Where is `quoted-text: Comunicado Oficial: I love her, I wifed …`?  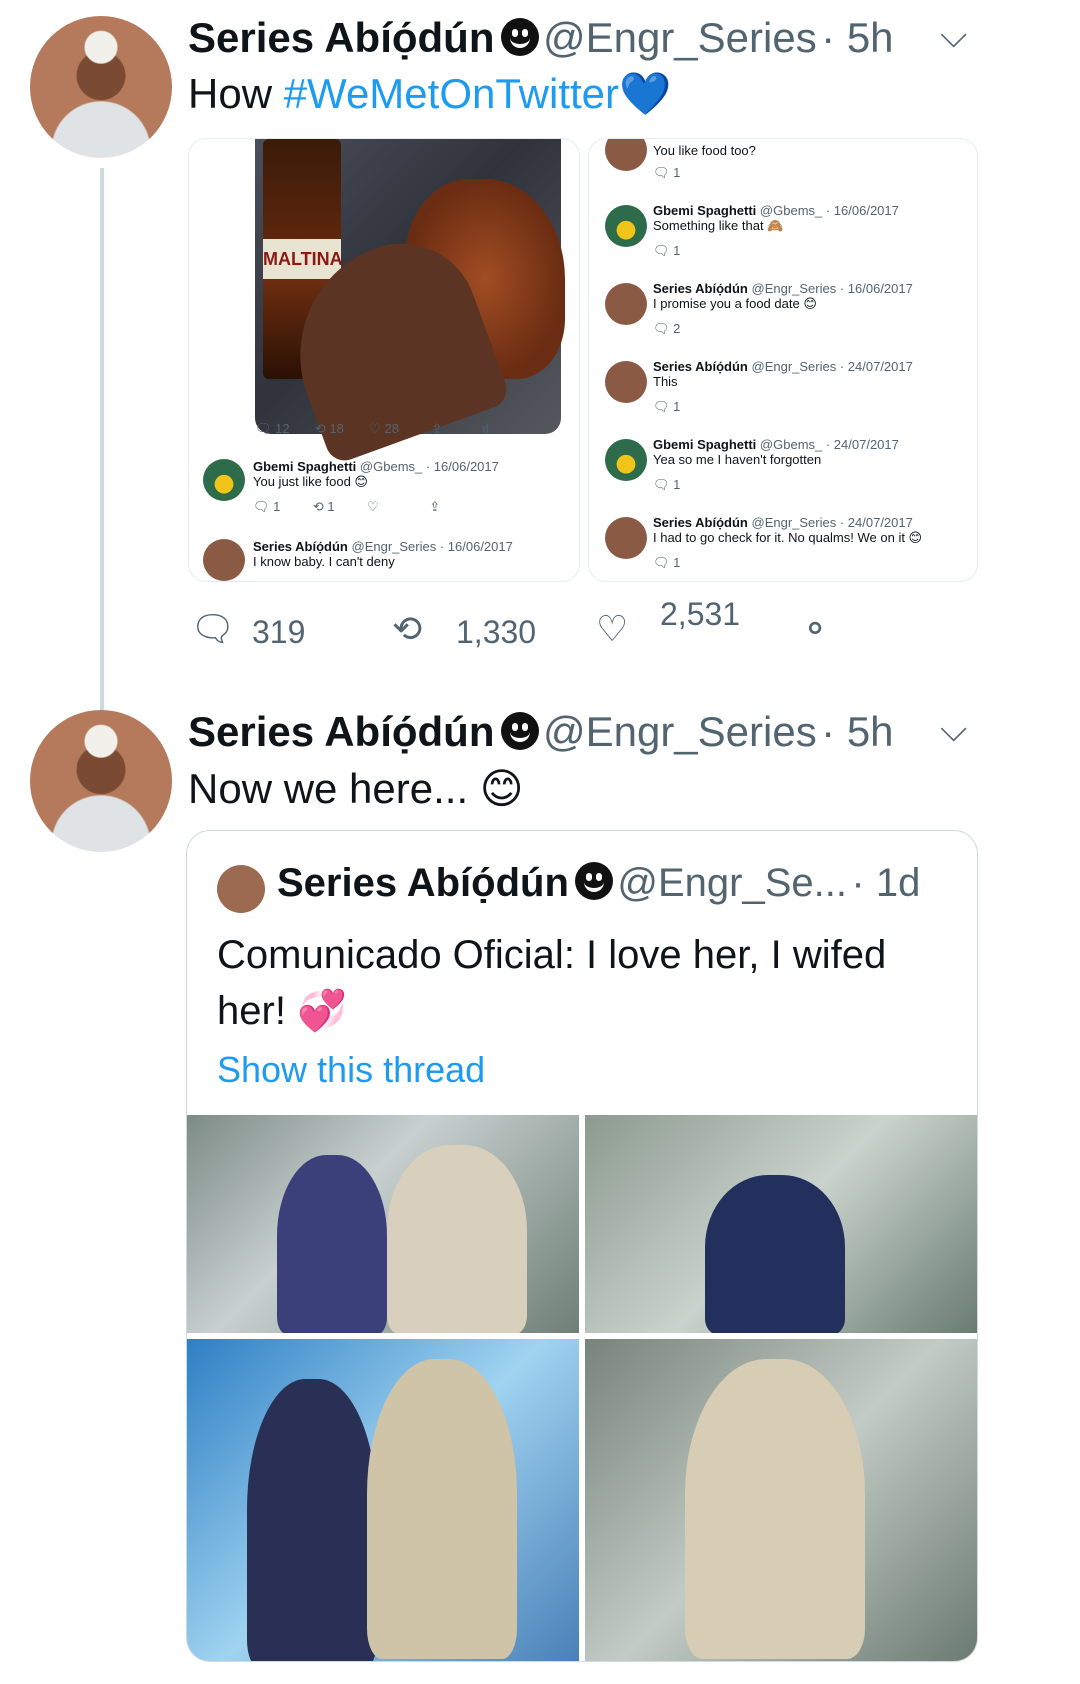 quoted-text: Comunicado Oficial: I love her, I wifed … is located at coordinates (552, 983).